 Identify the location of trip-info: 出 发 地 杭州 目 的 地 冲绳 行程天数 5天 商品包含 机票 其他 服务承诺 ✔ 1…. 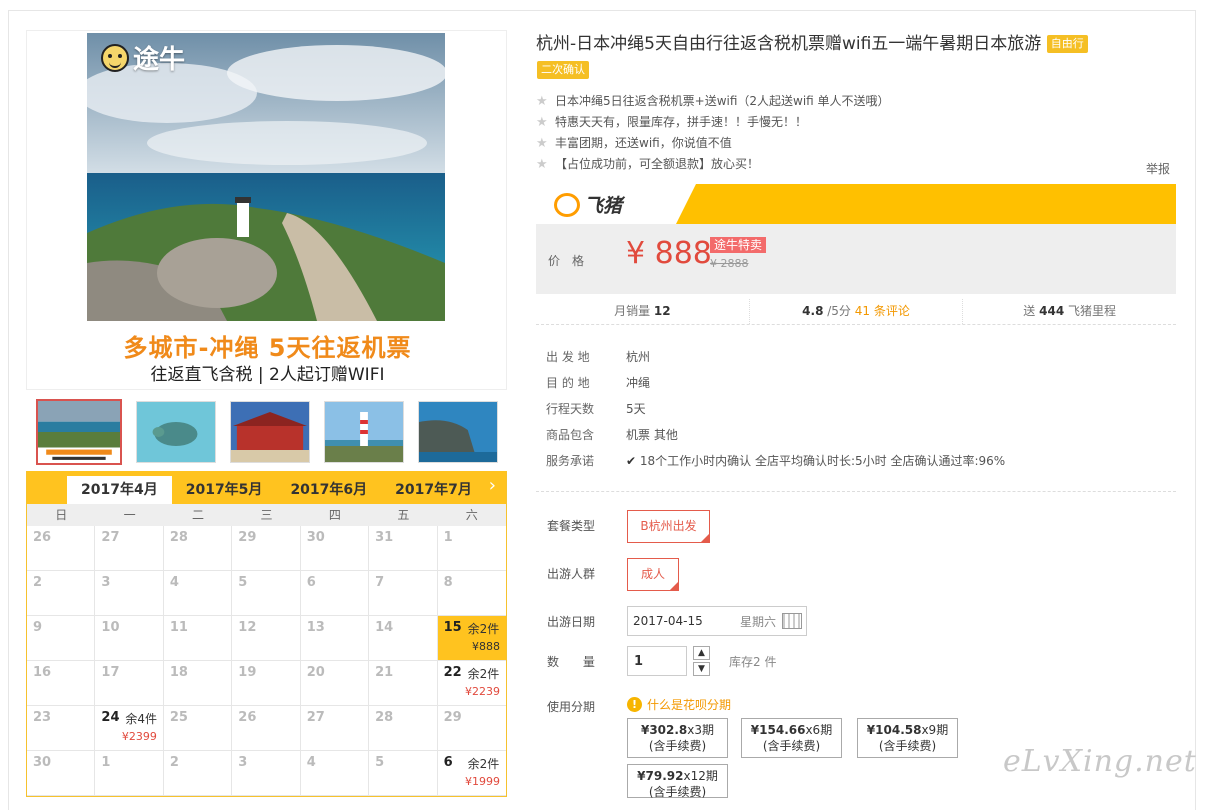
(775, 412).